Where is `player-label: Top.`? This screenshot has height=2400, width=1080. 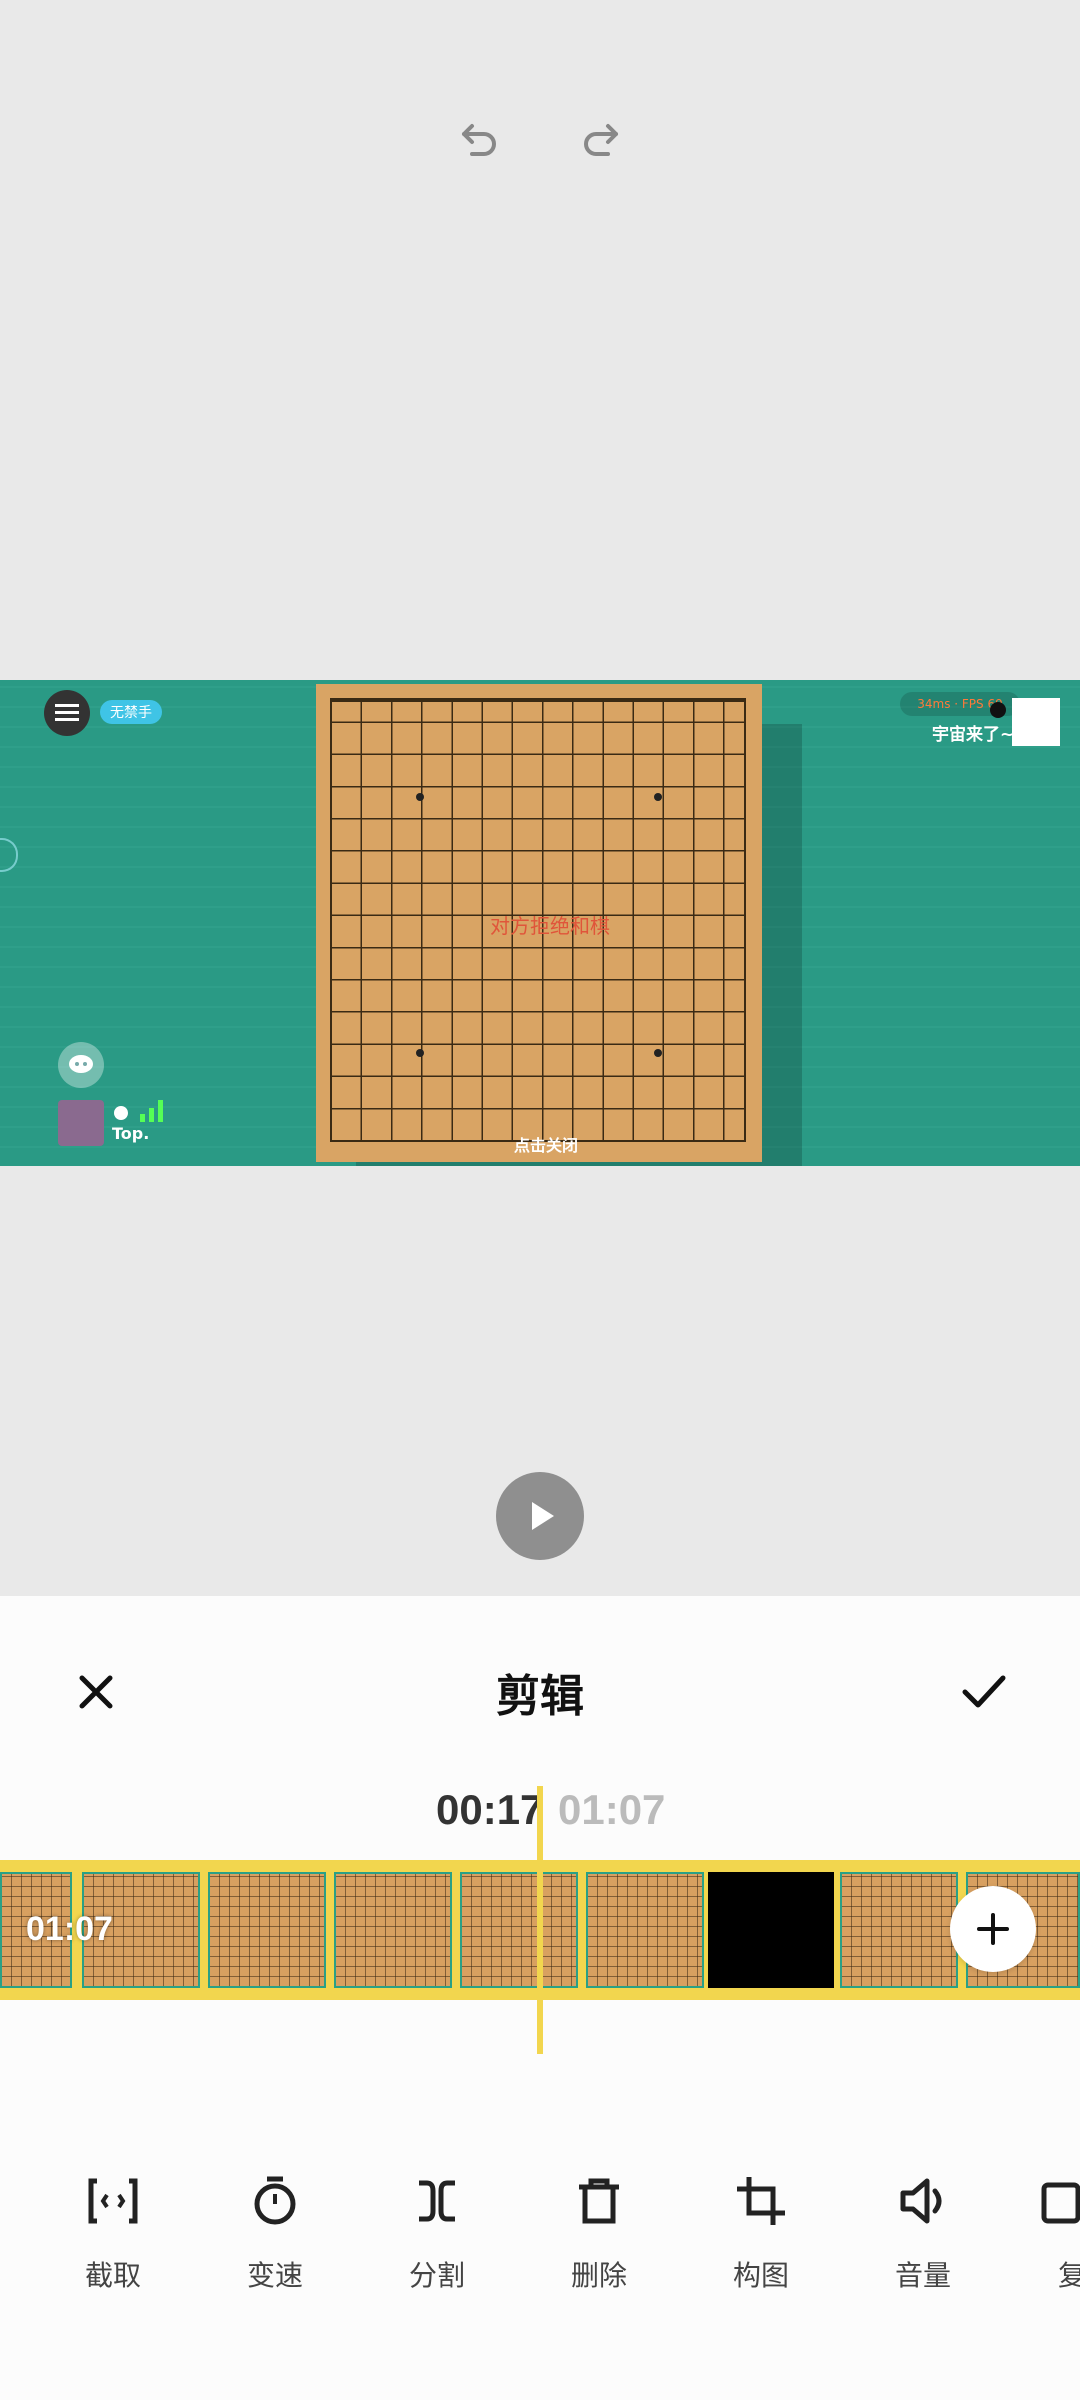 player-label: Top. is located at coordinates (131, 1133).